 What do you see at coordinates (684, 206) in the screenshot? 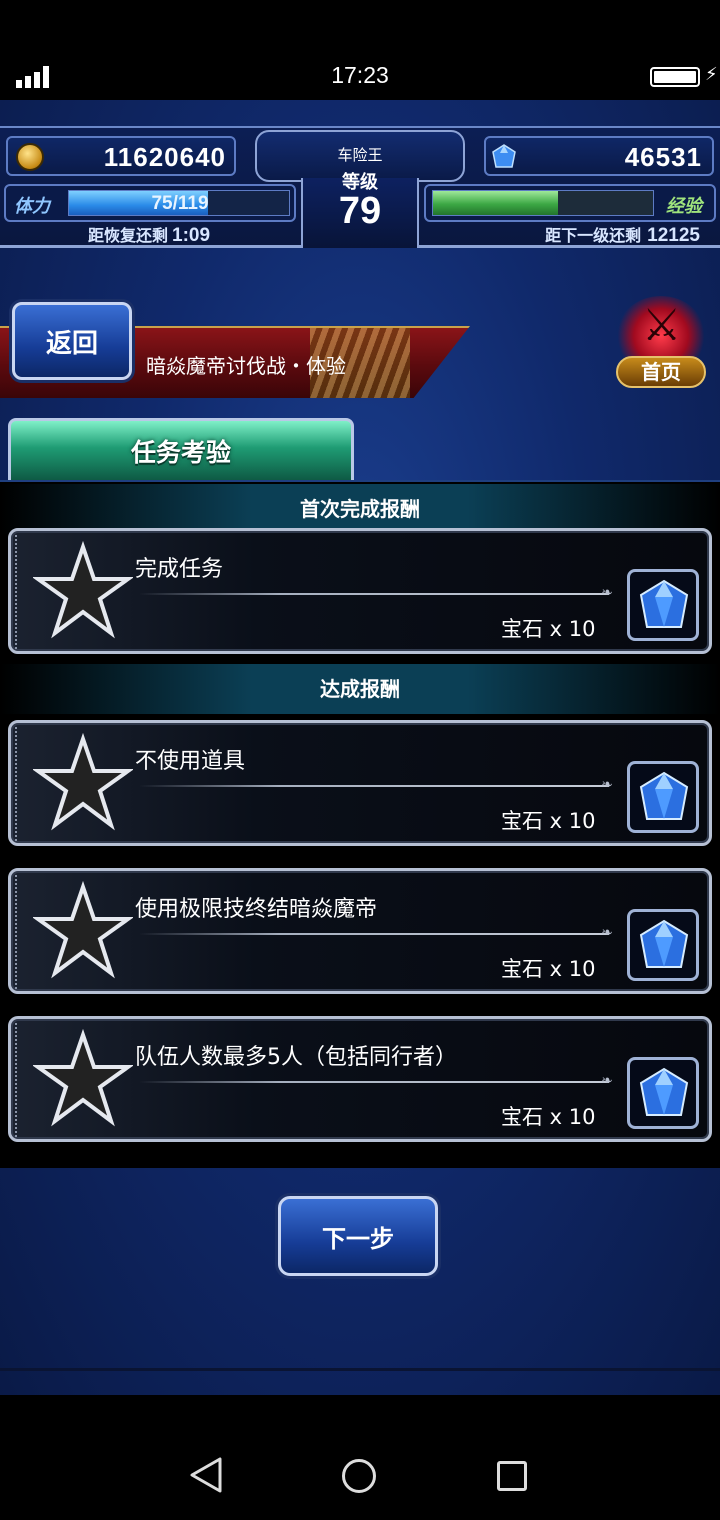
I see `exp-label: 经验` at bounding box center [684, 206].